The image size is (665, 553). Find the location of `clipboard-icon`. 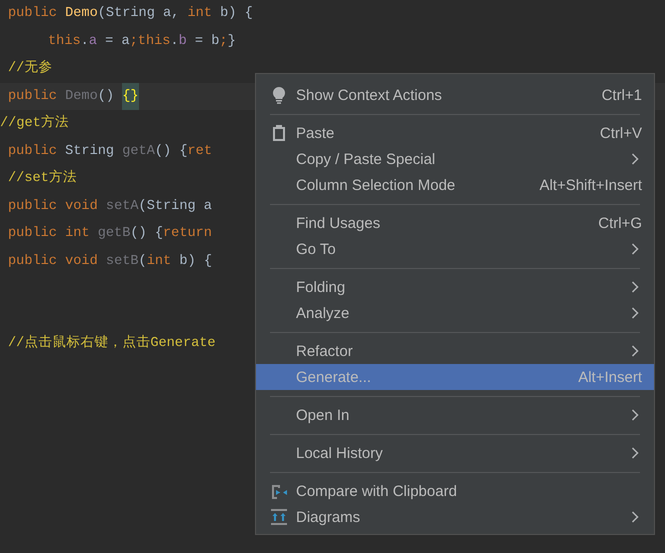

clipboard-icon is located at coordinates (279, 133).